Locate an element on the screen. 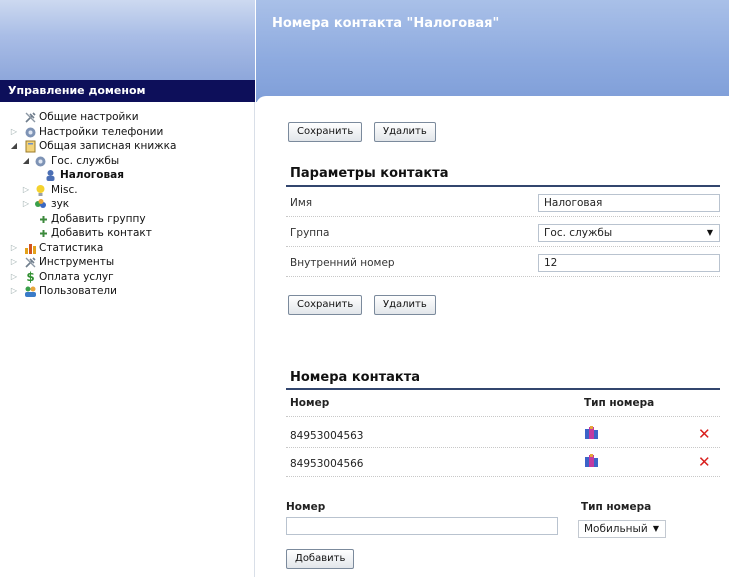  save-button-top: Сохранить is located at coordinates (325, 132).